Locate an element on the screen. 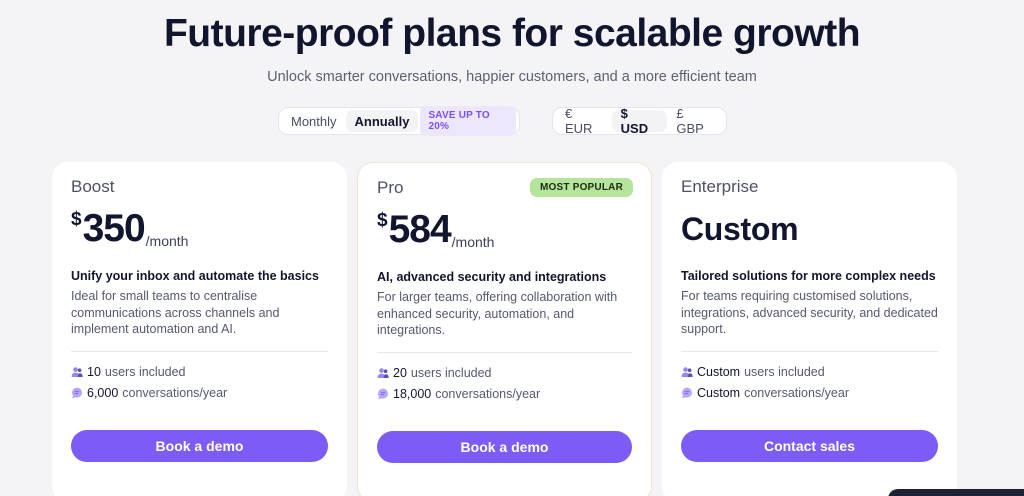 The width and height of the screenshot is (1024, 496). most-popular-badge: MOST POPULAR is located at coordinates (581, 187).